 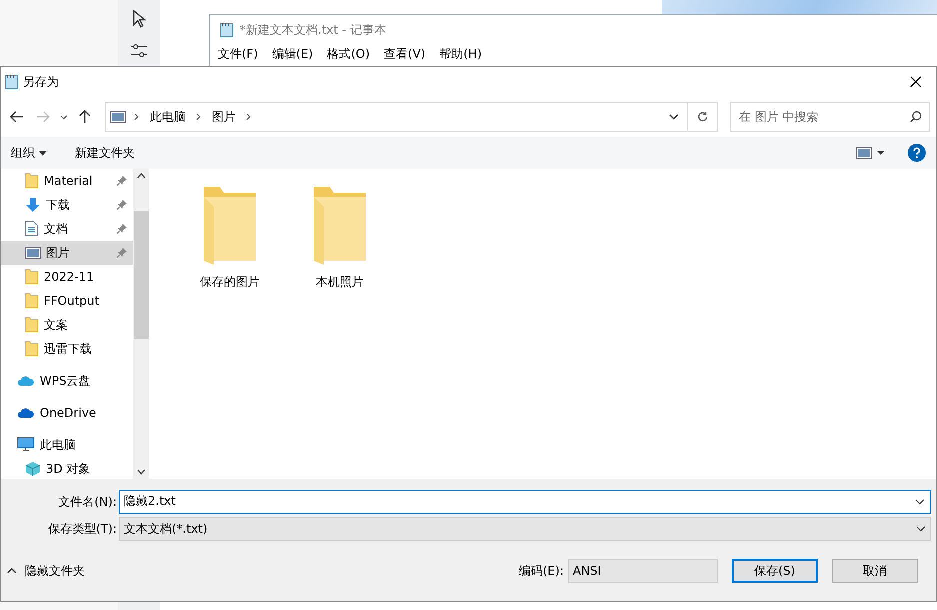 What do you see at coordinates (230, 237) in the screenshot?
I see `folder-item: 保存的图片` at bounding box center [230, 237].